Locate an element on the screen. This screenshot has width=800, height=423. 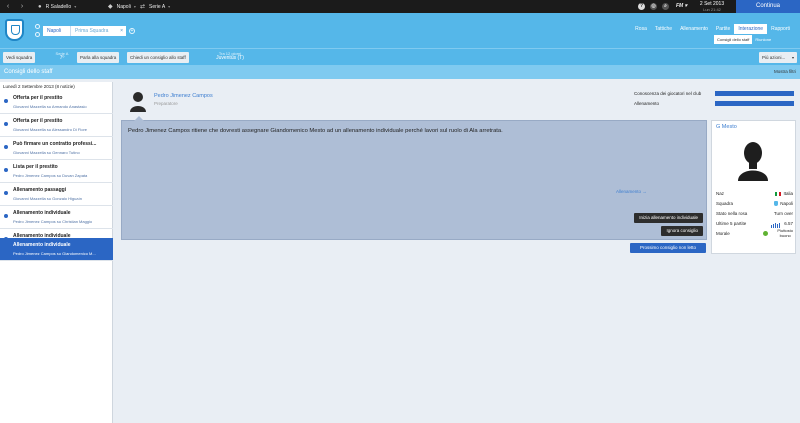
list-item-subtitle: Pedro Jimenez Campos su Christian Maggio is located at coordinates (53, 221).